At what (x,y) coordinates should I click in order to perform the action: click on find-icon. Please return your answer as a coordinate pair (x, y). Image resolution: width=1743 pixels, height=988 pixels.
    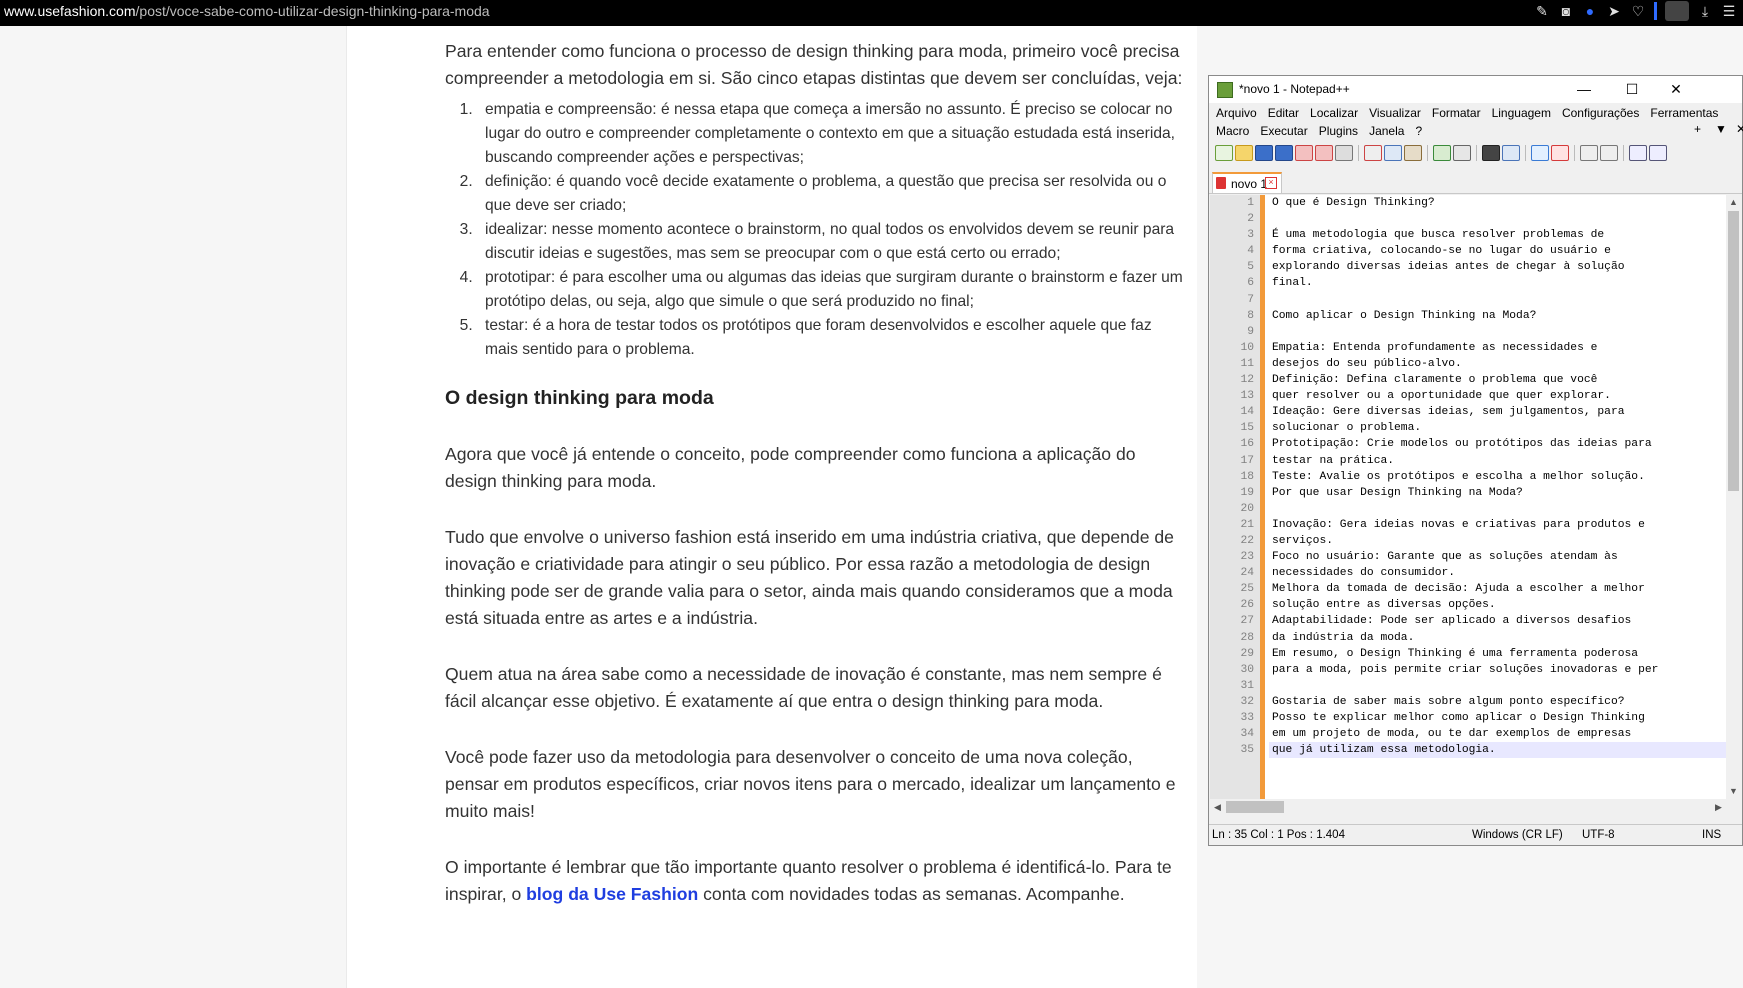
    Looking at the image, I should click on (1491, 153).